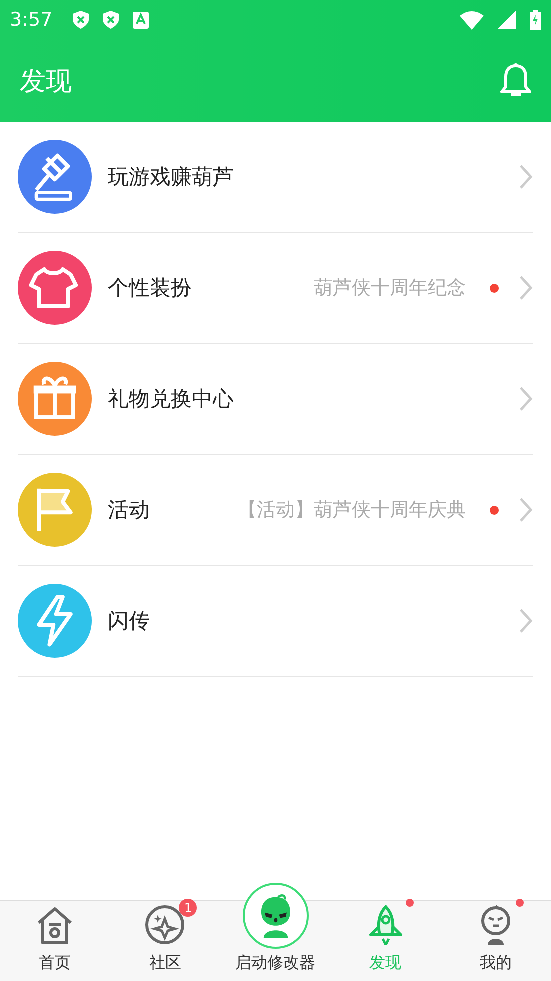 This screenshot has height=981, width=551. Describe the element at coordinates (535, 20) in the screenshot. I see `battery-icon` at that location.